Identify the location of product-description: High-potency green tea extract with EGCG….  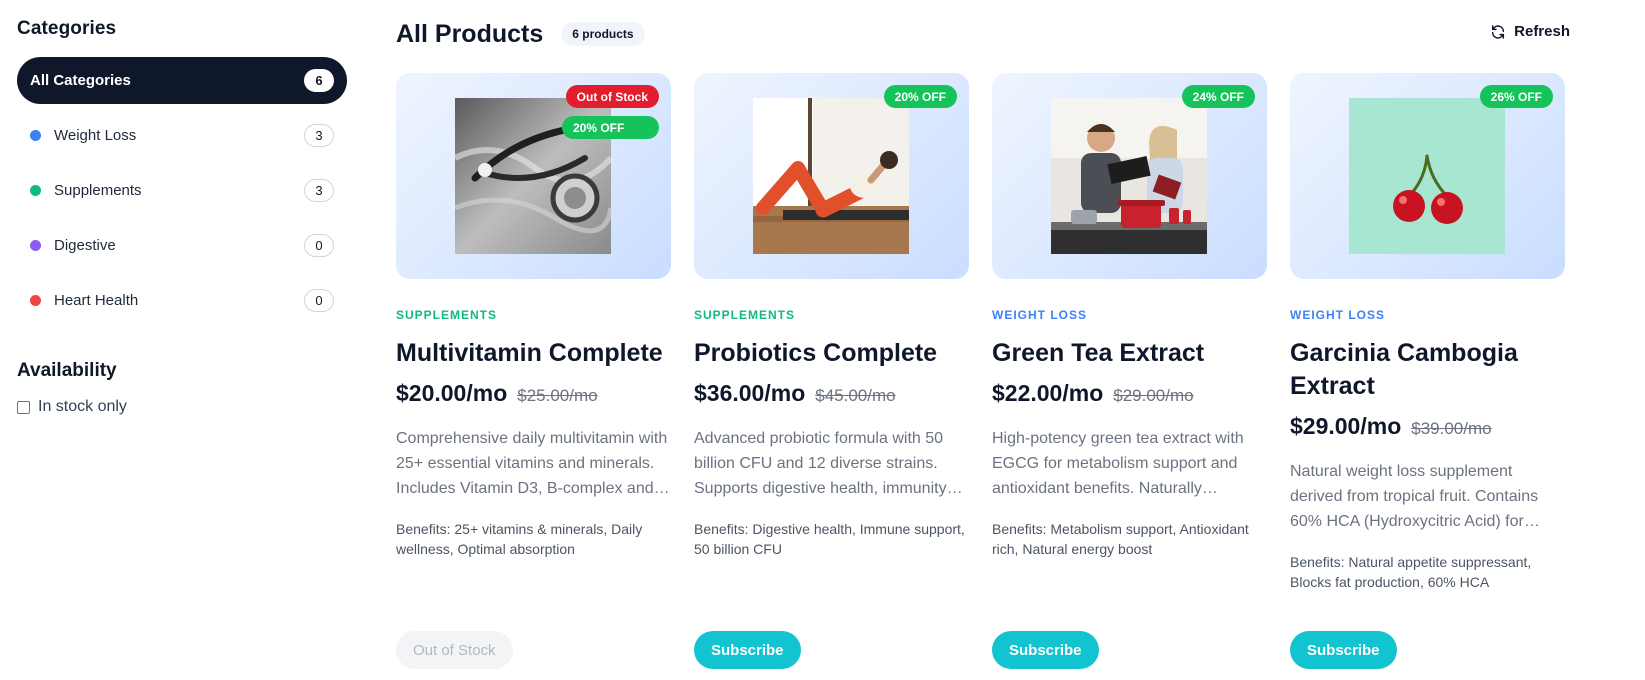
(1118, 463).